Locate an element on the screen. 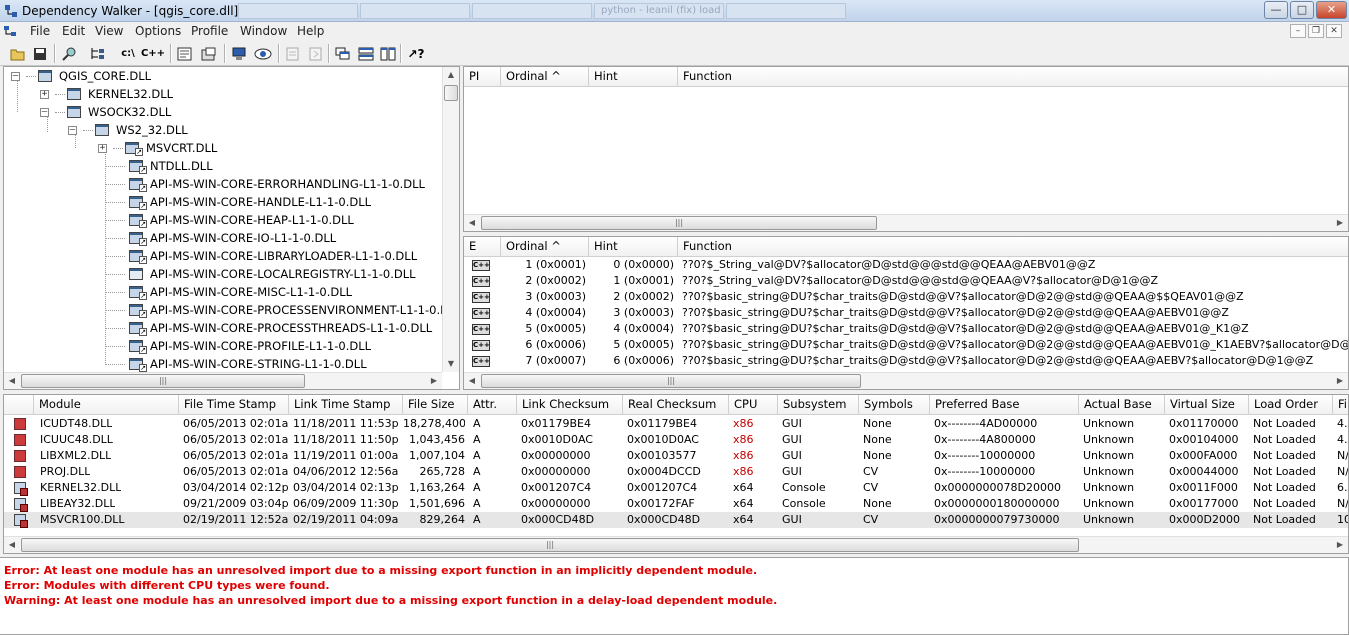 The width and height of the screenshot is (1349, 635). tree-node: + KERNEL32.DLL is located at coordinates (106, 94).